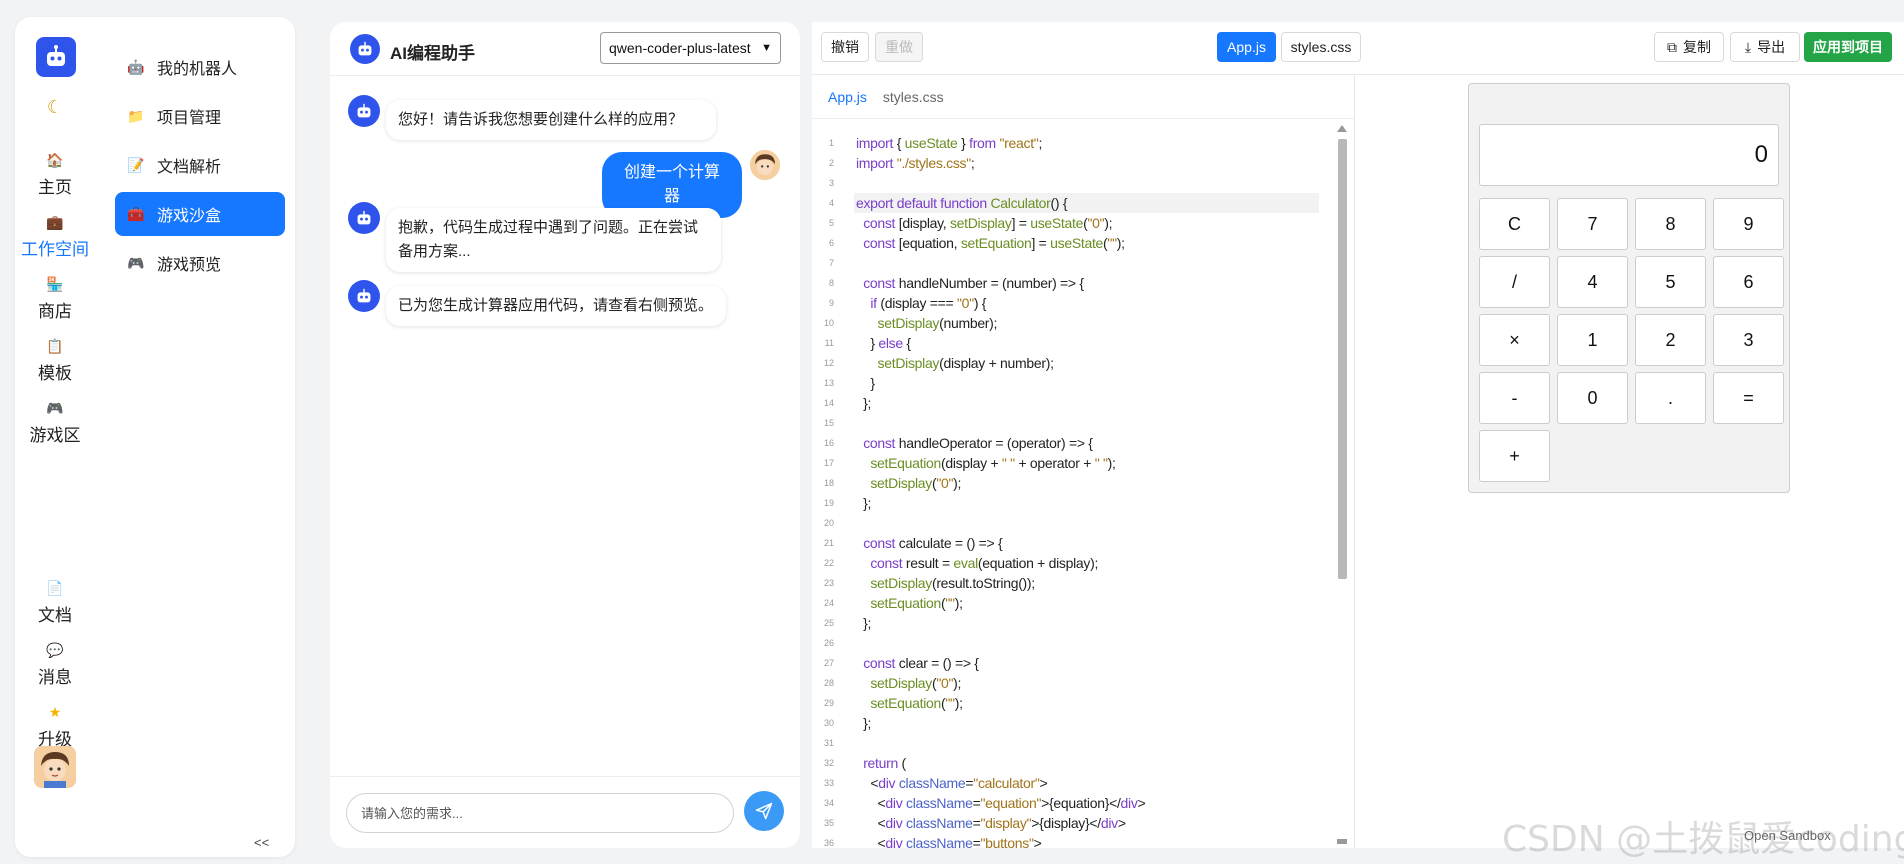 This screenshot has height=864, width=1904. Describe the element at coordinates (1342, 841) in the screenshot. I see `scroll-down-arrow-icon` at that location.